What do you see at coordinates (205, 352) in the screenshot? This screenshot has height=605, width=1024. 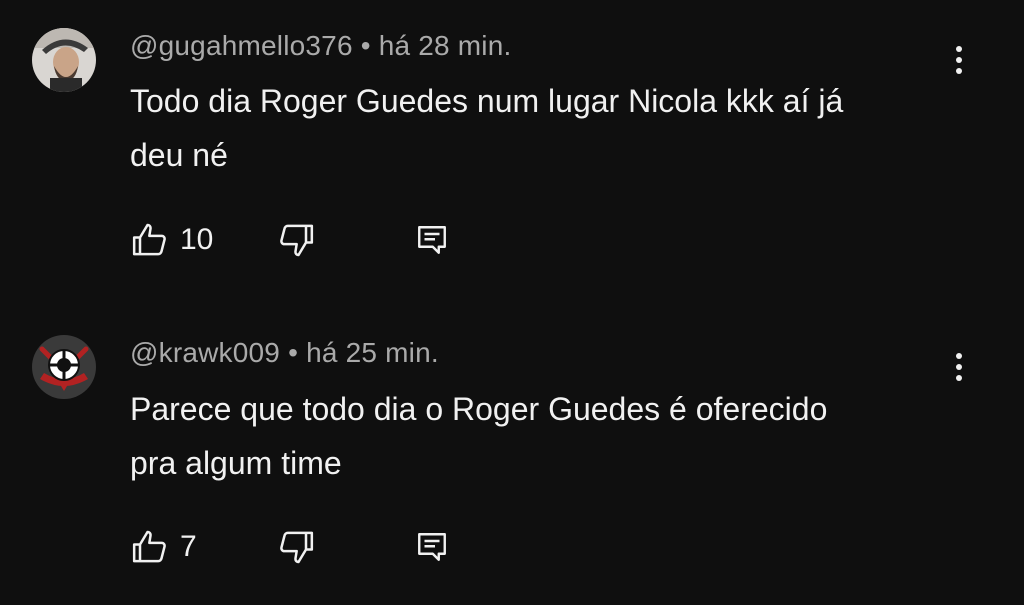 I see `author-name: @krawk009` at bounding box center [205, 352].